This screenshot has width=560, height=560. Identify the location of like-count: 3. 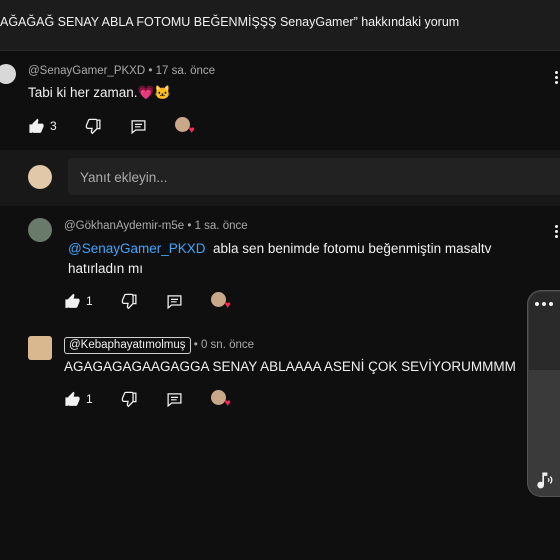
(53, 126).